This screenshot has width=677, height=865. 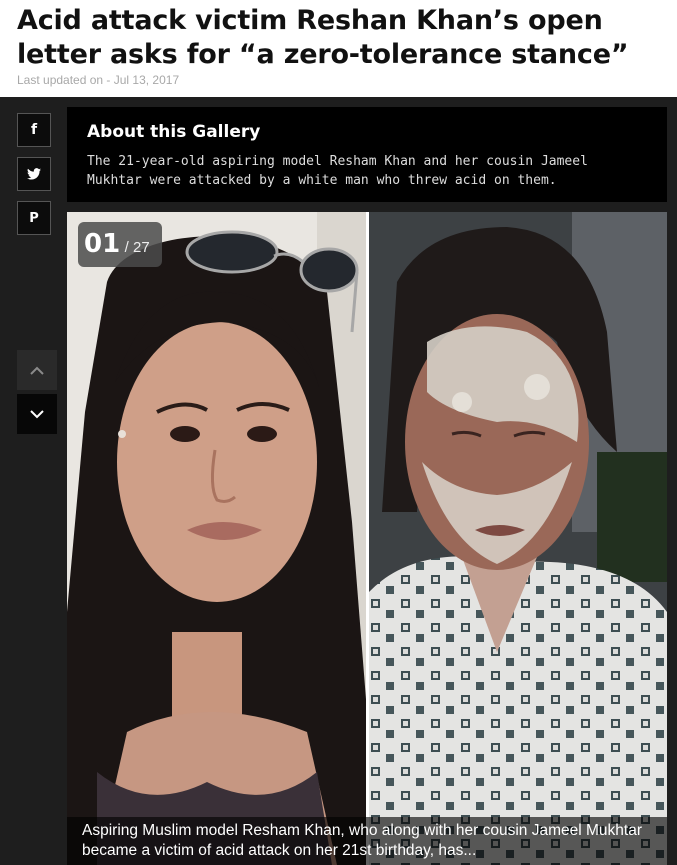 I want to click on gallery-next-button, so click(x=37, y=414).